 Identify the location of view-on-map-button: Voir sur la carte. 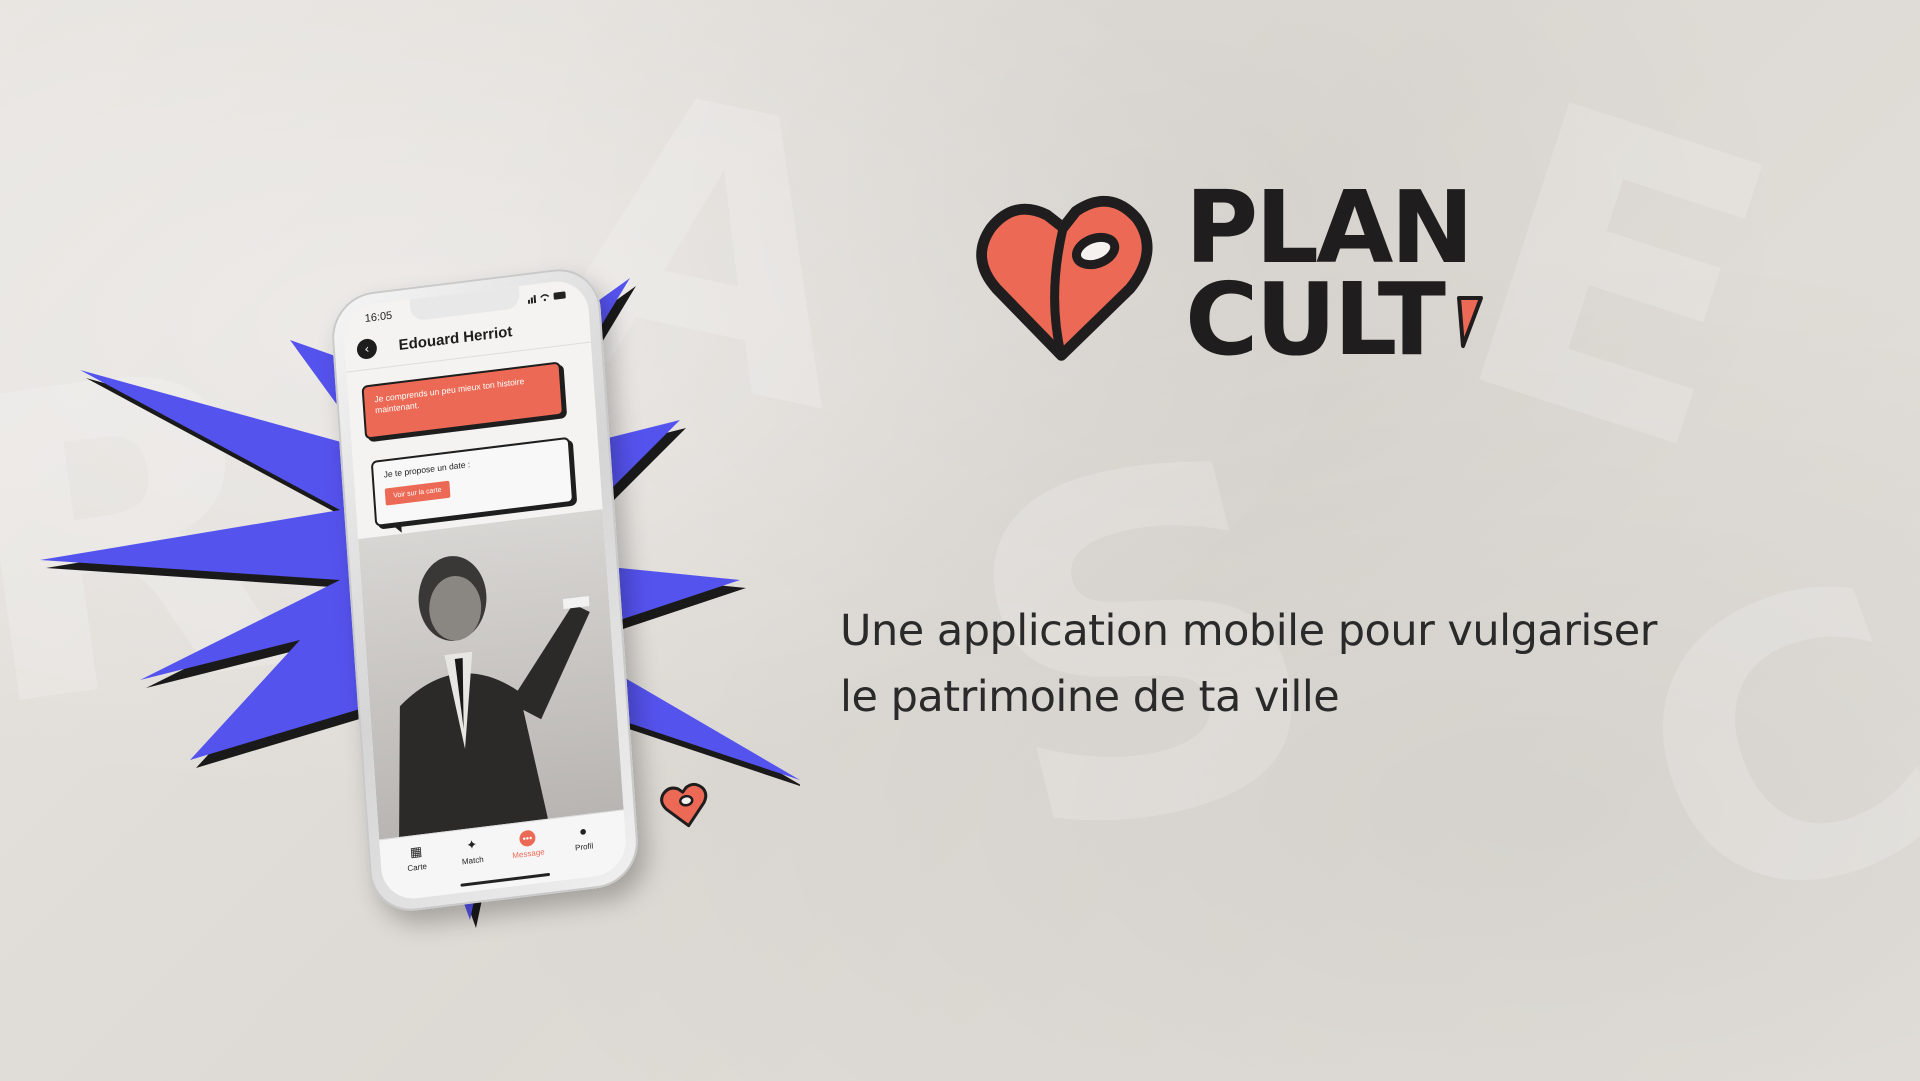
(417, 493).